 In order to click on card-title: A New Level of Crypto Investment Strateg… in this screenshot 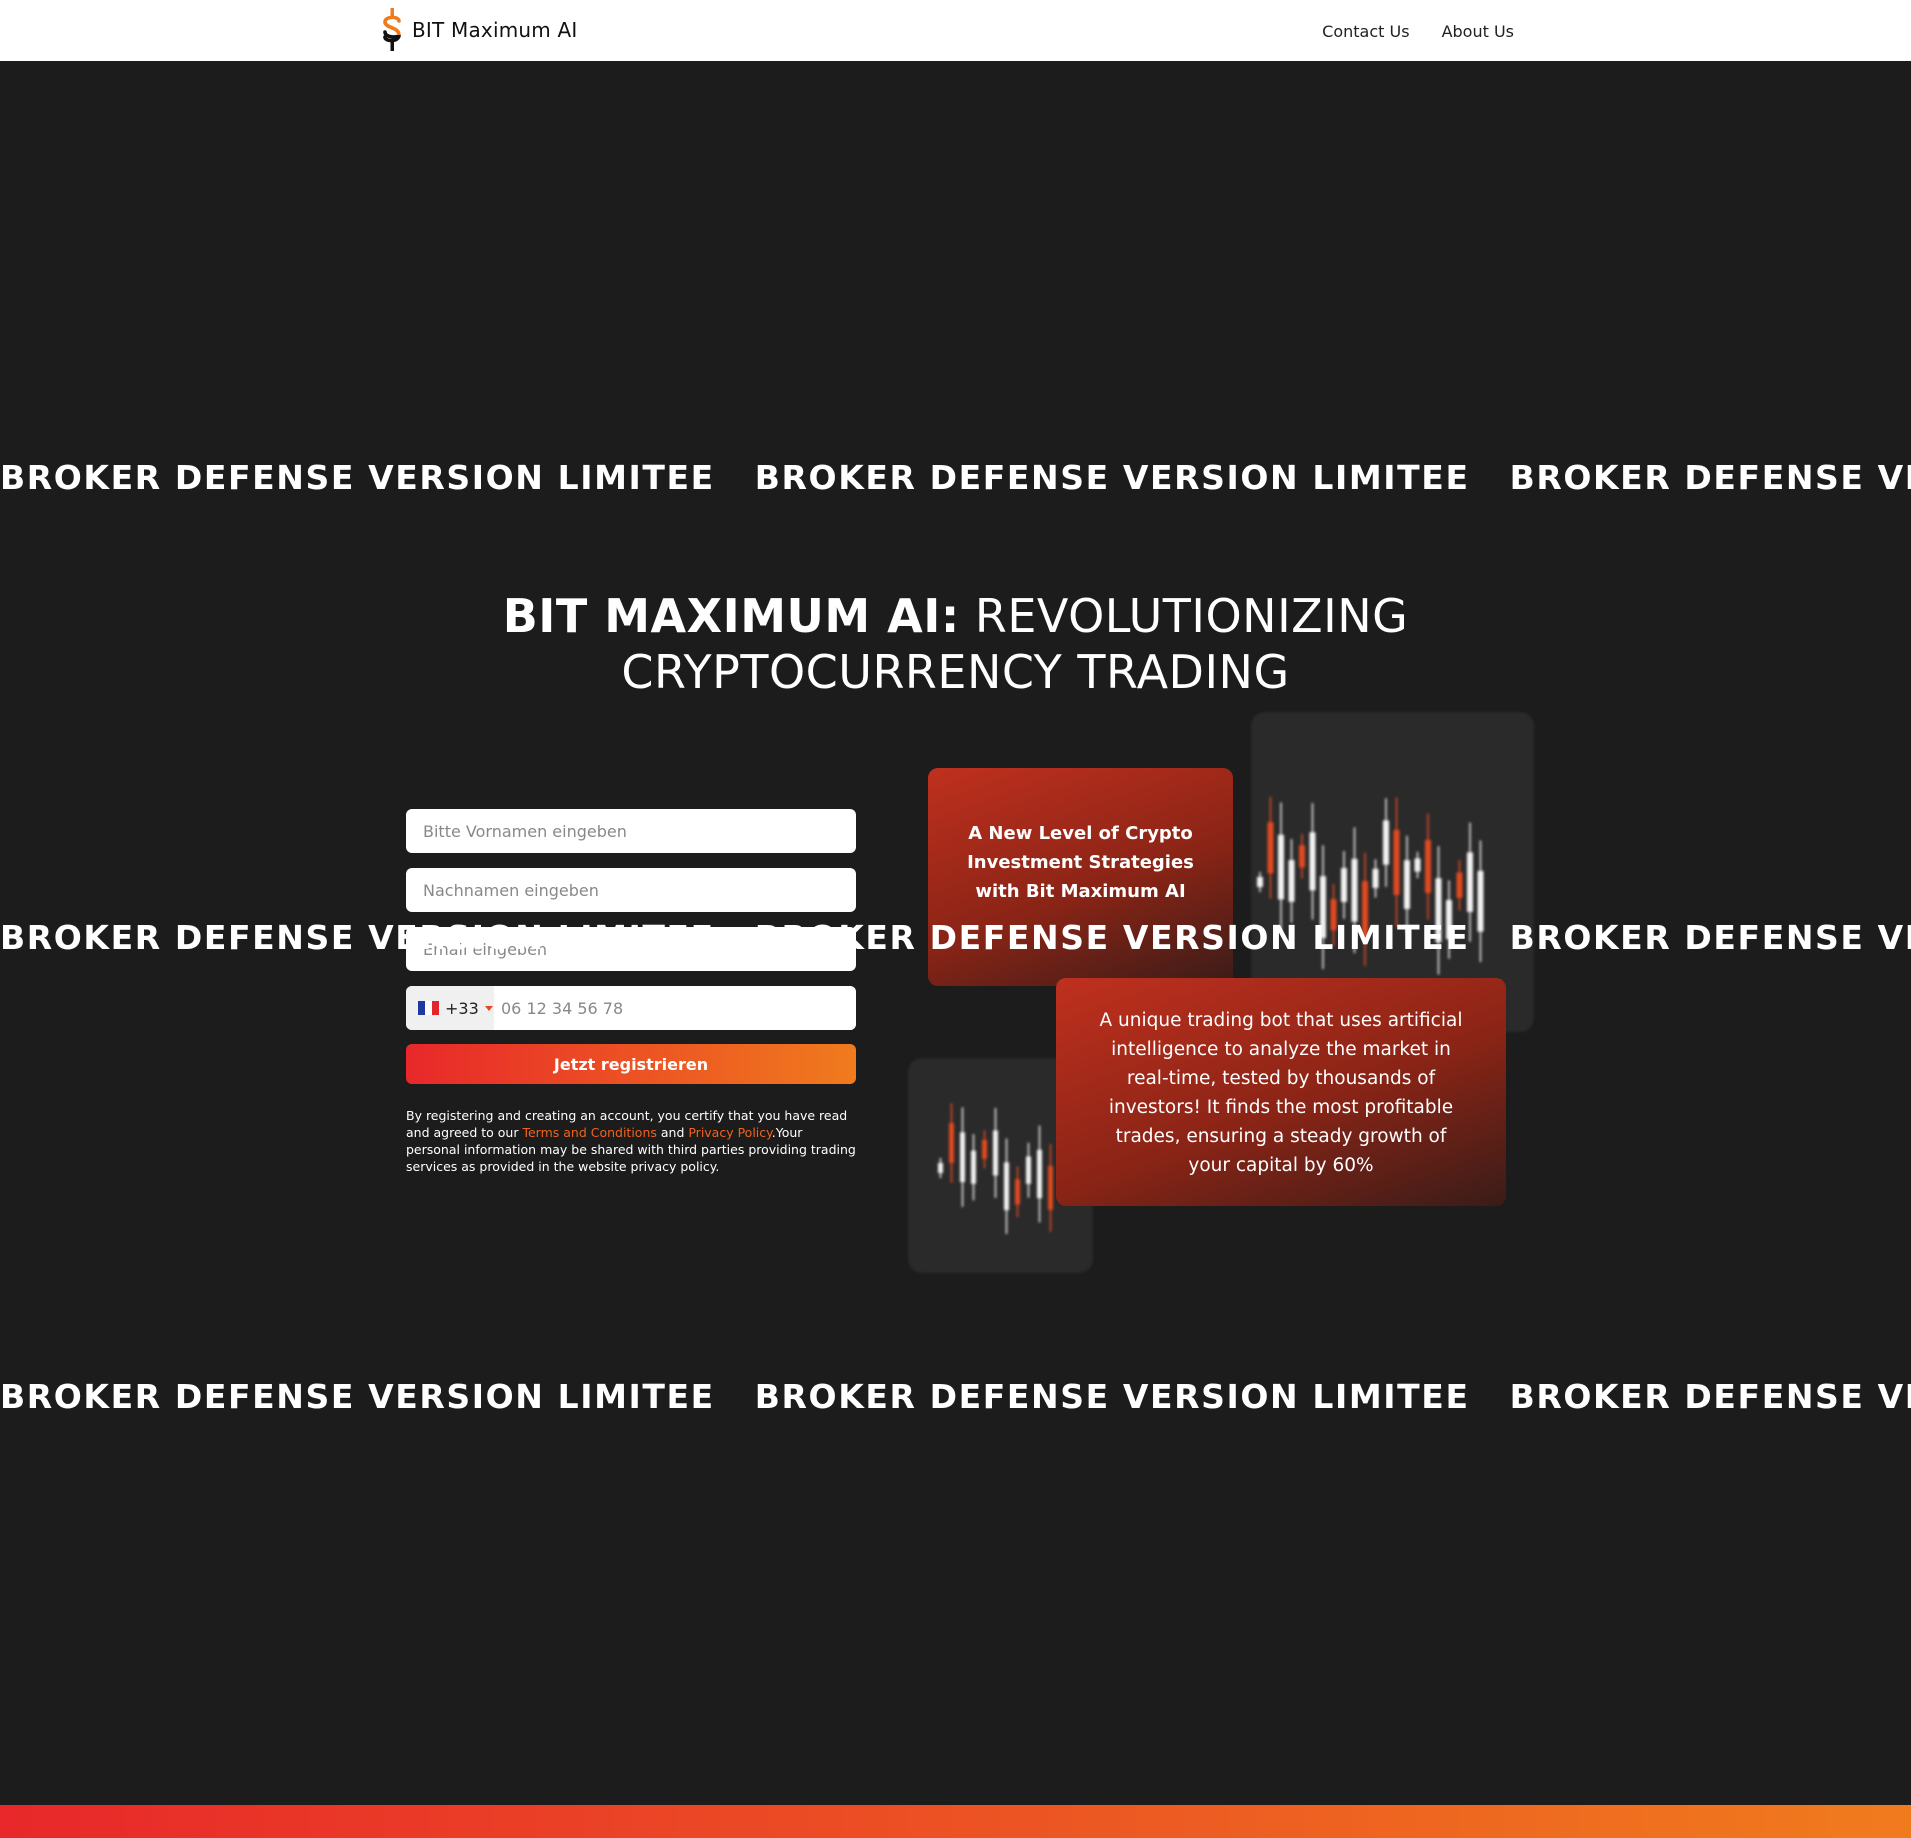, I will do `click(1080, 862)`.